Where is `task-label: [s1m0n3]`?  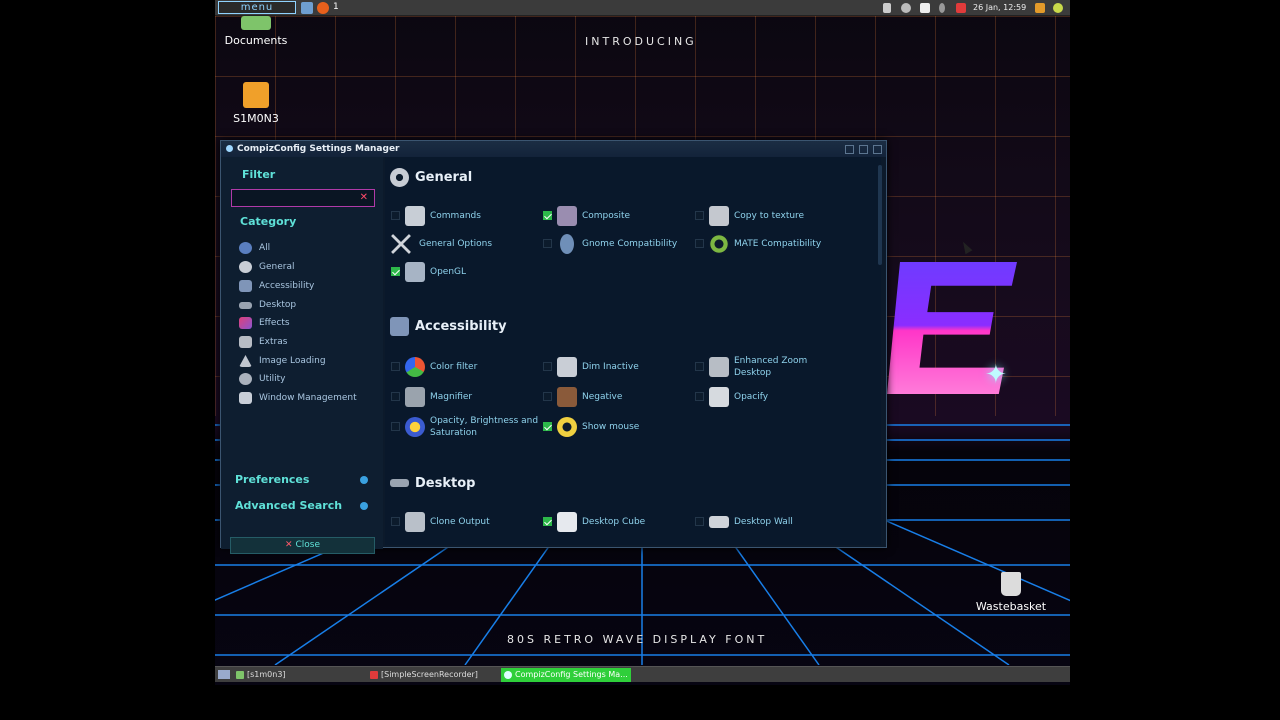 task-label: [s1m0n3] is located at coordinates (266, 674).